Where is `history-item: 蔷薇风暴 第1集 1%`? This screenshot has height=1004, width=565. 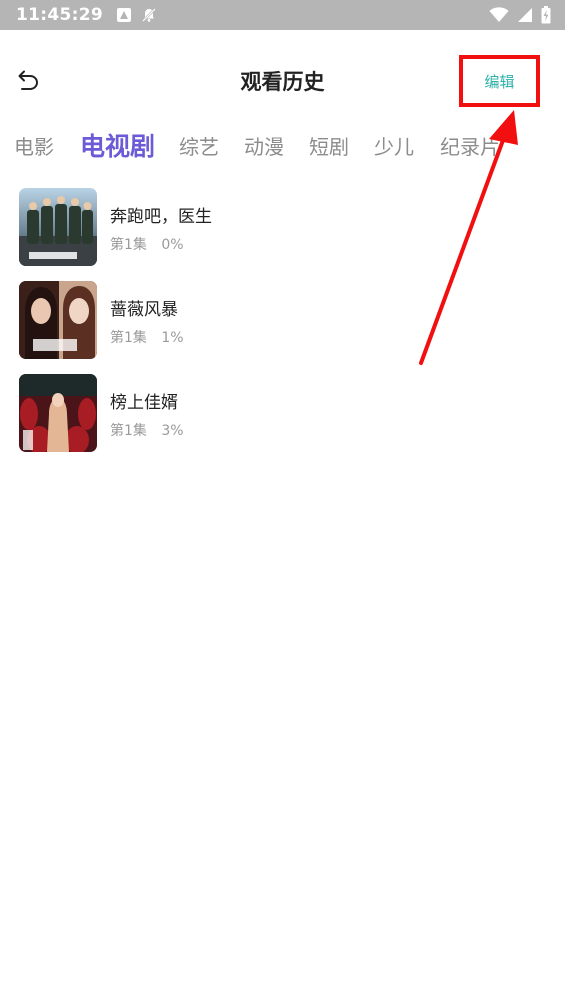 history-item: 蔷薇风暴 第1集 1% is located at coordinates (282, 319).